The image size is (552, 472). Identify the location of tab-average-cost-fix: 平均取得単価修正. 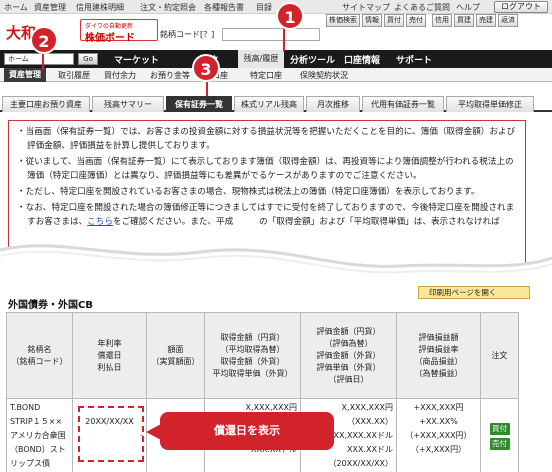
(490, 104).